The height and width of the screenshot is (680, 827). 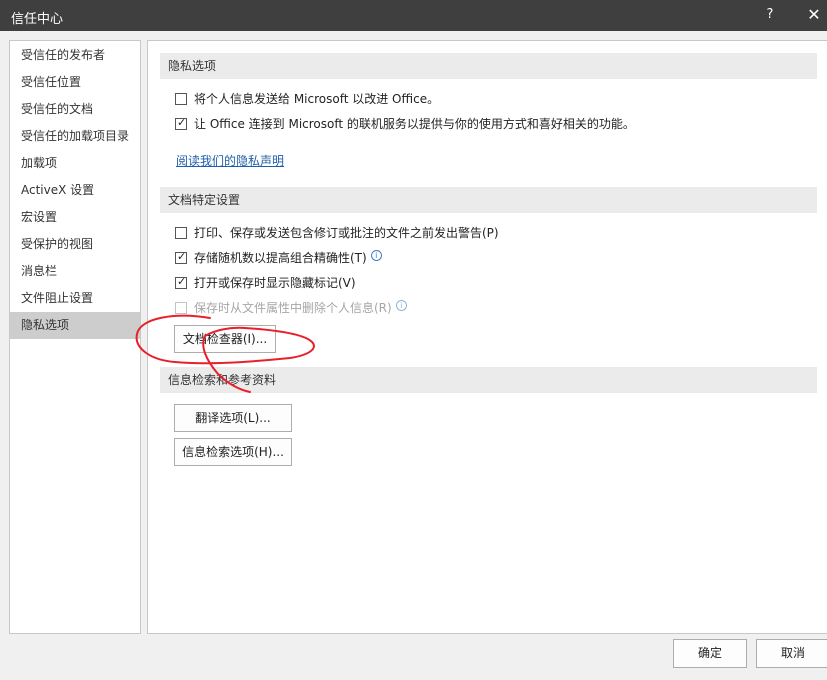 What do you see at coordinates (37, 19) in the screenshot?
I see `window-title: 信任中心` at bounding box center [37, 19].